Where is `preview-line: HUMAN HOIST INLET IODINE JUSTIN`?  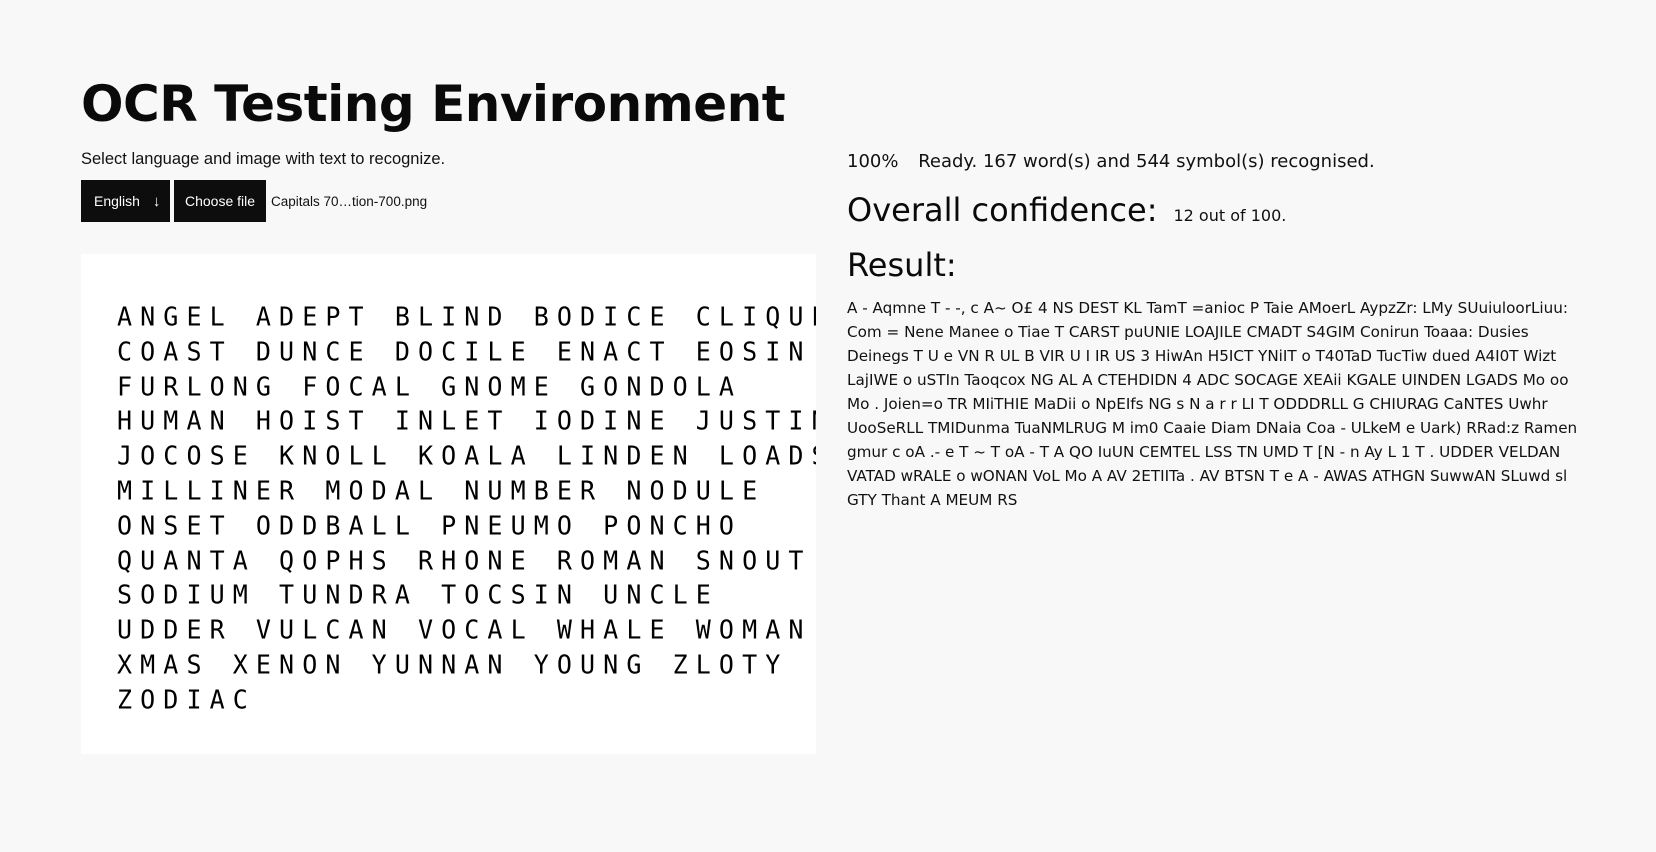
preview-line: HUMAN HOIST INLET IODINE JUSTIN is located at coordinates (466, 421).